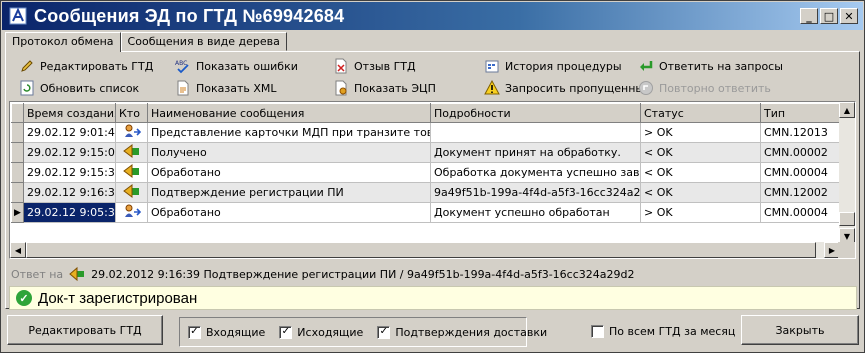 The height and width of the screenshot is (353, 865). Describe the element at coordinates (69, 132) in the screenshot. I see `cell-created-time: 29.02.12 9:01:42` at that location.